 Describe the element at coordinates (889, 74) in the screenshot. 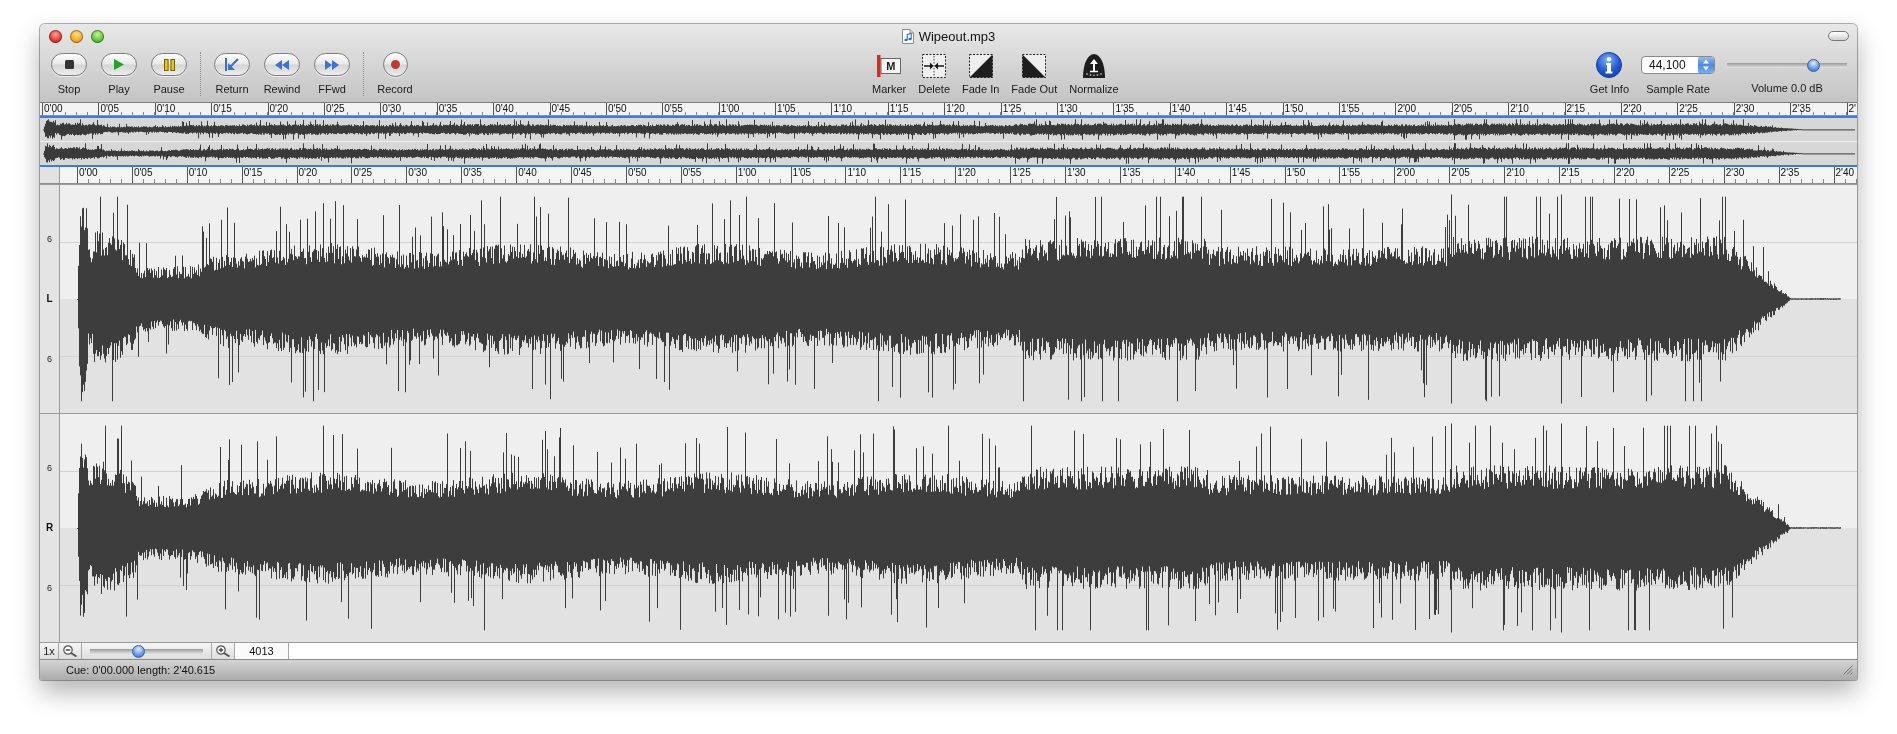

I see `marker-button: M Marker` at that location.